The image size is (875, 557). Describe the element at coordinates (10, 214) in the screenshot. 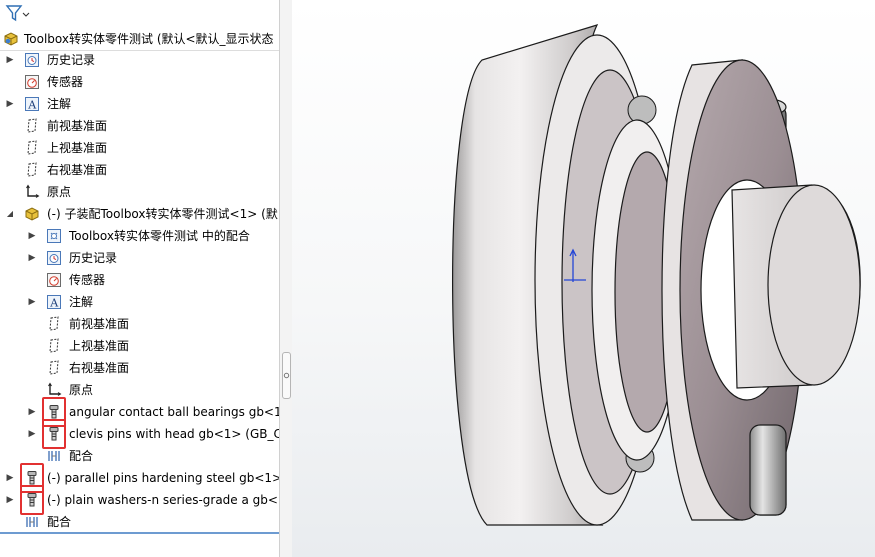

I see `collapse-arrow-icon: ◢` at that location.